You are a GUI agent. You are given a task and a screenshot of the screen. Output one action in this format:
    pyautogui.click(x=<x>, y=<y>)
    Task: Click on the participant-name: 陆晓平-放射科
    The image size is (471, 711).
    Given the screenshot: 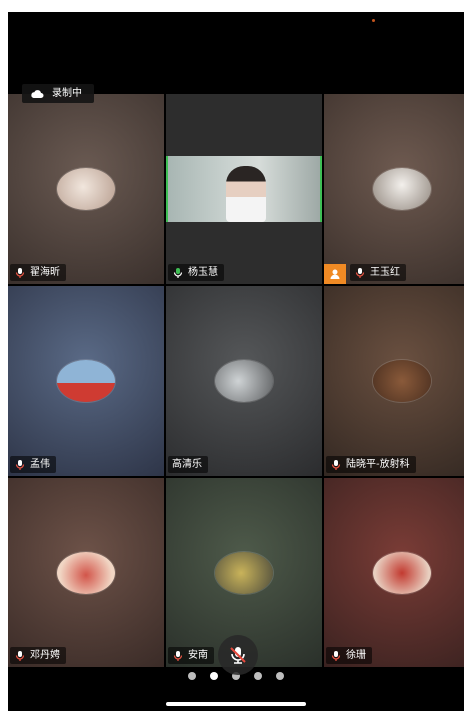 What is the action you would take?
    pyautogui.click(x=378, y=464)
    